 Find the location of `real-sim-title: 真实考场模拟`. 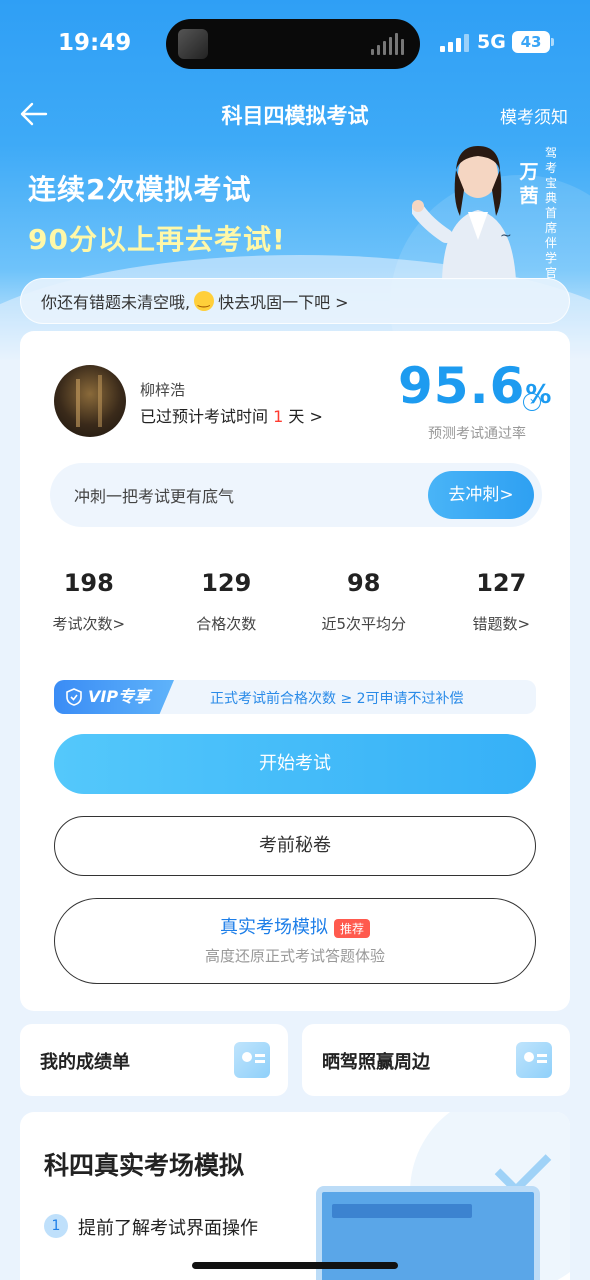

real-sim-title: 真实考场模拟 is located at coordinates (273, 927).